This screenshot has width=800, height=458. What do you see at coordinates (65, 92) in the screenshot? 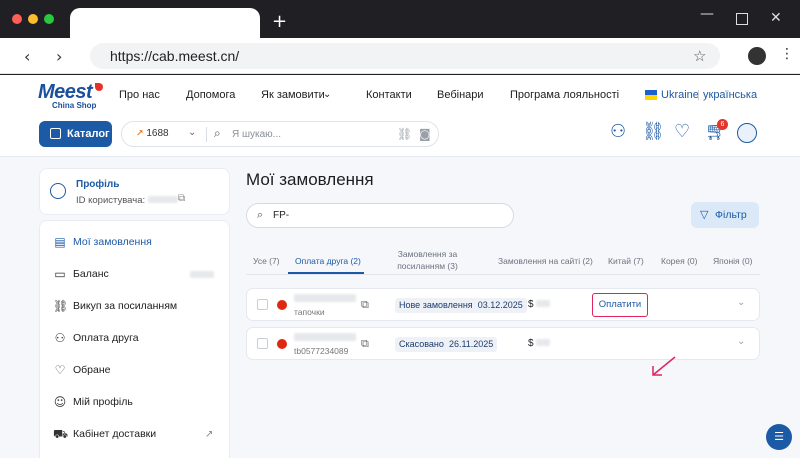
I see `logo-brand: Meest` at bounding box center [65, 92].